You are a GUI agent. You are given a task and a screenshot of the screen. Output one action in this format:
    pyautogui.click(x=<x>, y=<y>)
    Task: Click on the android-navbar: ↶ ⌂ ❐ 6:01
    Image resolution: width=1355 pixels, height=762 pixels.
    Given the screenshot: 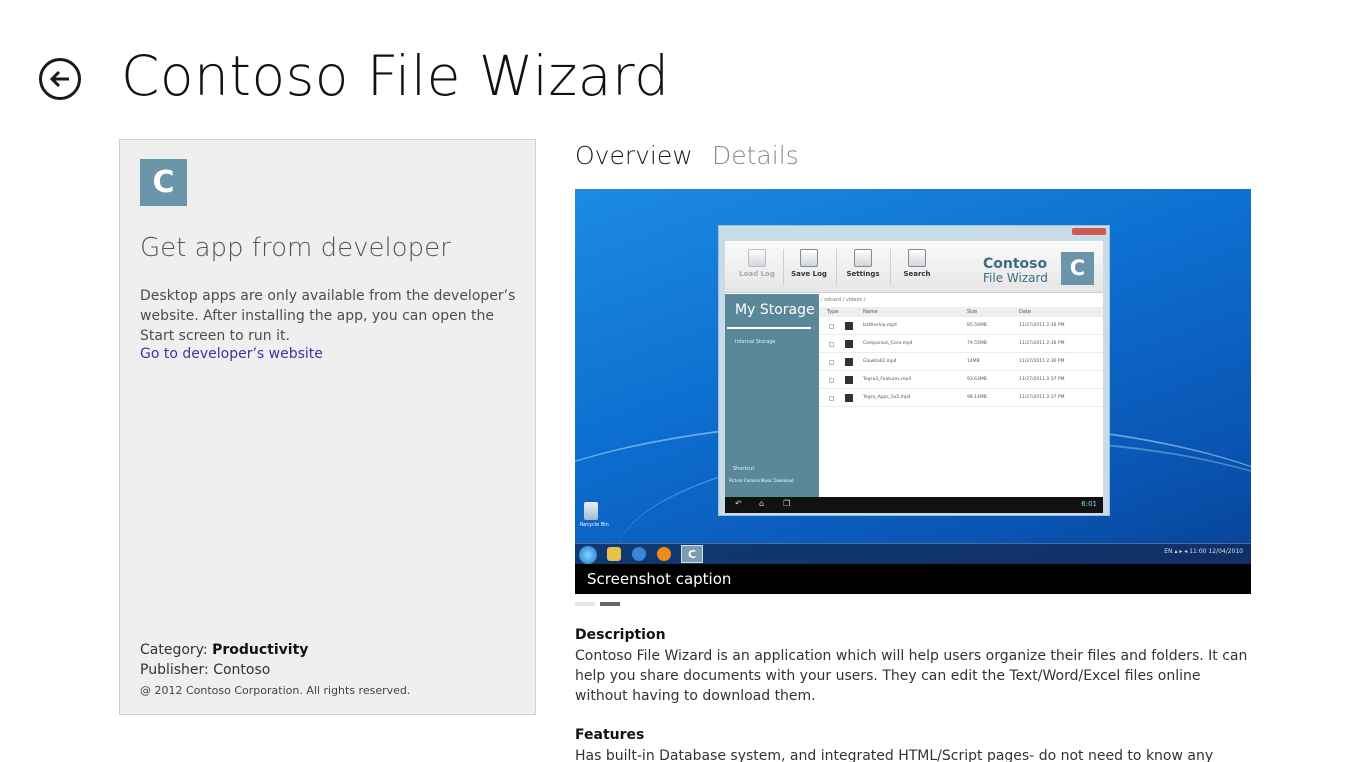 What is the action you would take?
    pyautogui.click(x=914, y=505)
    